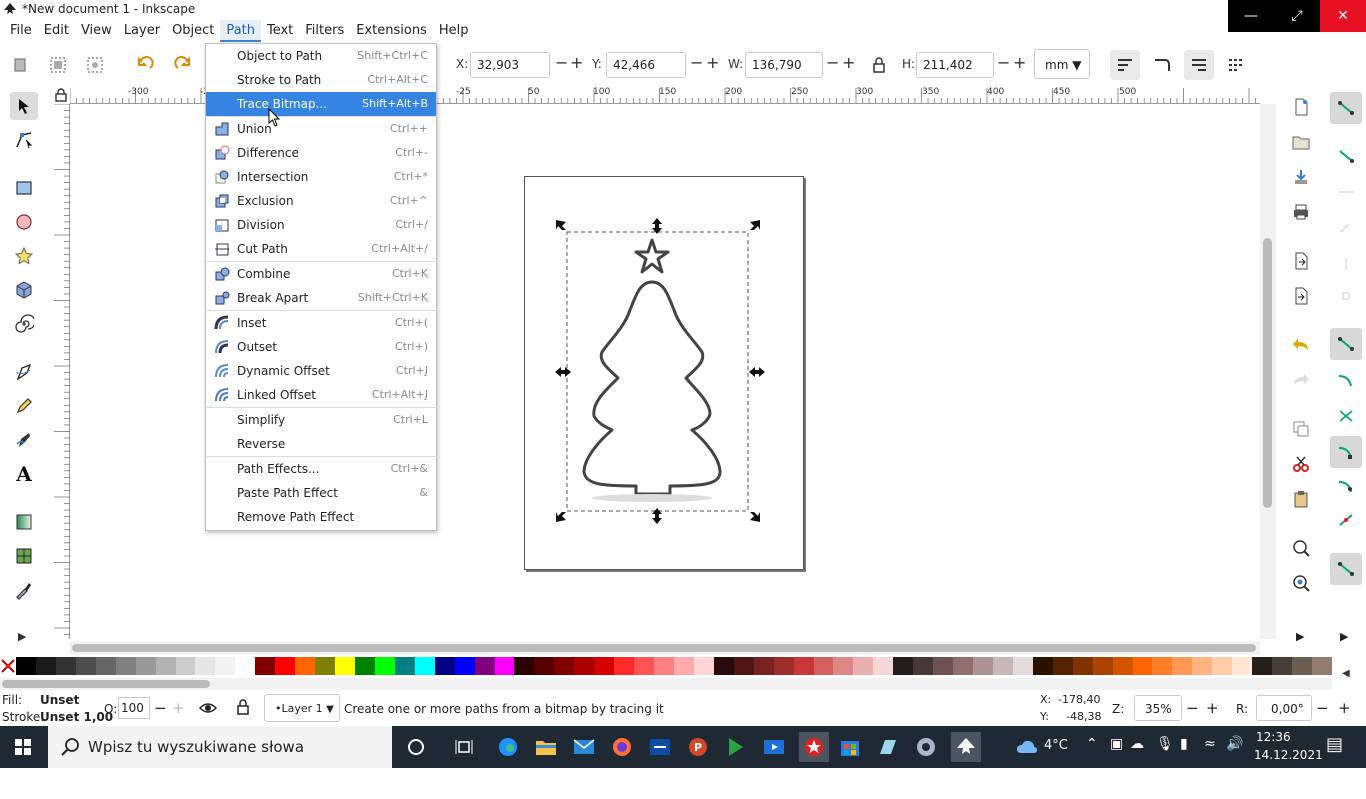  Describe the element at coordinates (391, 31) in the screenshot. I see `menu-extensions: Extensions` at that location.